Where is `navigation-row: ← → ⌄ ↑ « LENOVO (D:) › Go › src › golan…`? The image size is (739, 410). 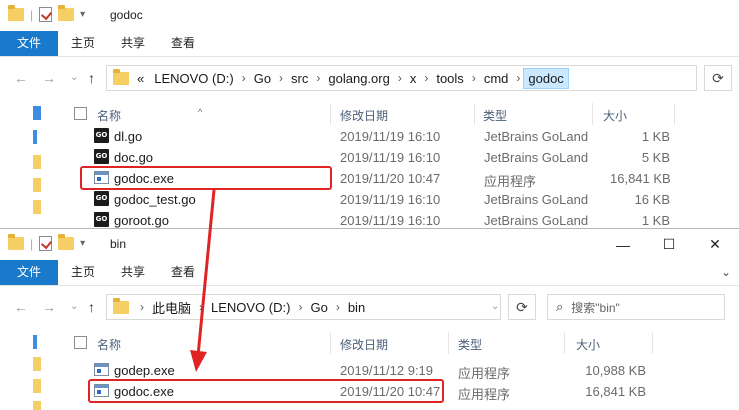 navigation-row: ← → ⌄ ↑ « LENOVO (D:) › Go › src › golan… is located at coordinates (369, 78).